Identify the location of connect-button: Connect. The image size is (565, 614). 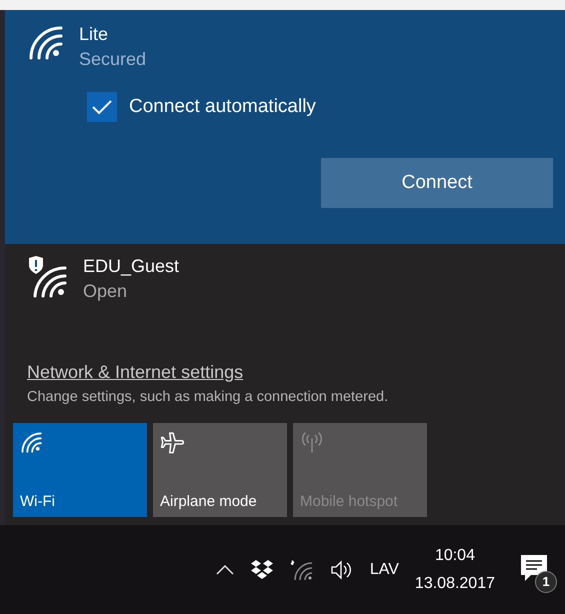
(437, 183).